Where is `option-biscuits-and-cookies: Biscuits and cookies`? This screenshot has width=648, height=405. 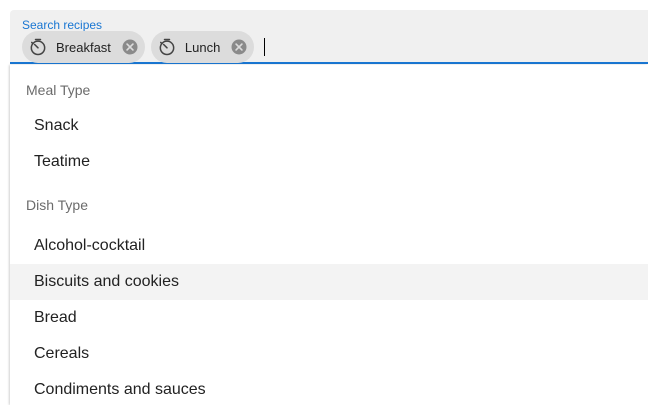 option-biscuits-and-cookies: Biscuits and cookies is located at coordinates (329, 282).